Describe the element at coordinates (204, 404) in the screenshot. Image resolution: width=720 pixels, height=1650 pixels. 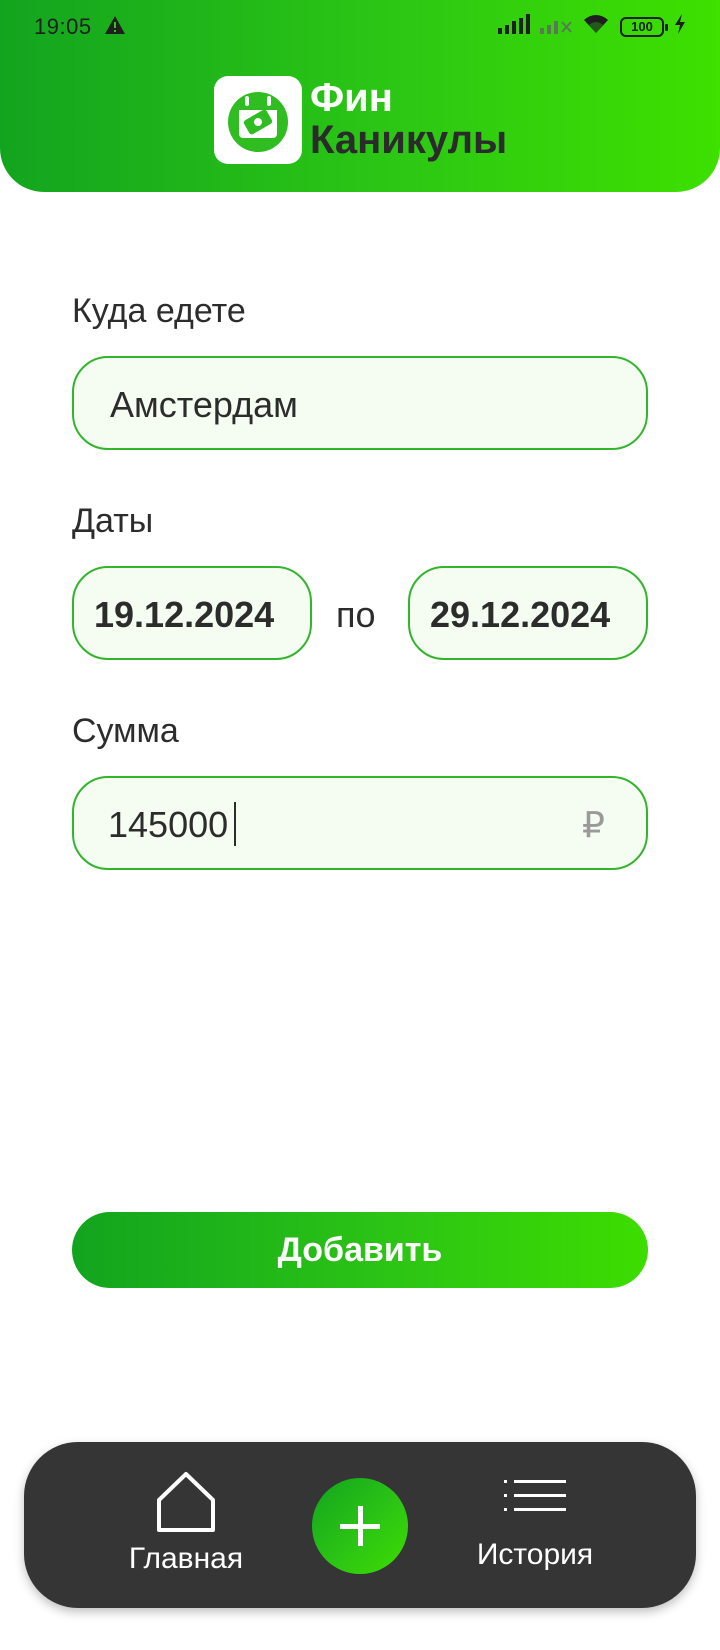
I see `destination-value: Амстердам` at that location.